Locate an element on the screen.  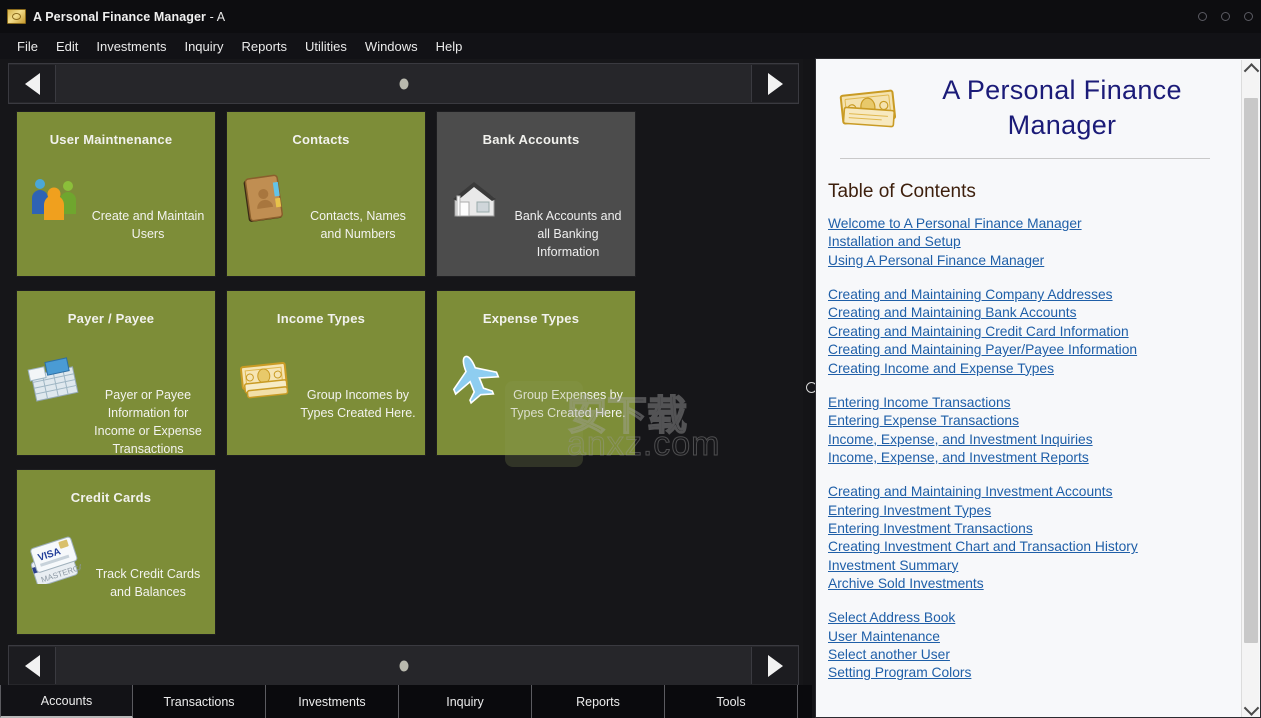
toc-link: Income, Expense, and Investment Reports is located at coordinates (1025, 458).